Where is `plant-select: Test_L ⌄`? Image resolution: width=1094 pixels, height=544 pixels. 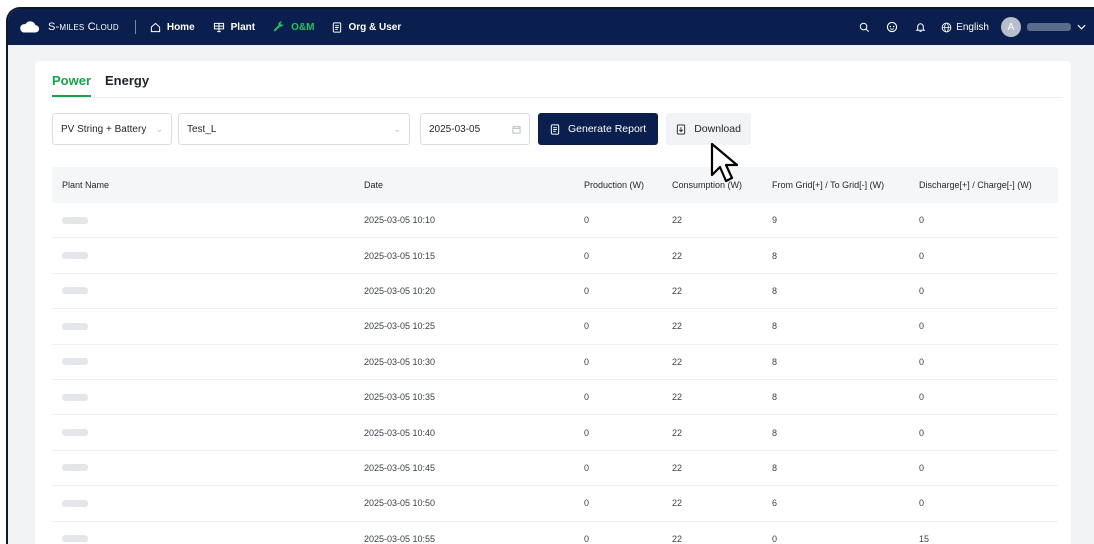
plant-select: Test_L ⌄ is located at coordinates (294, 129).